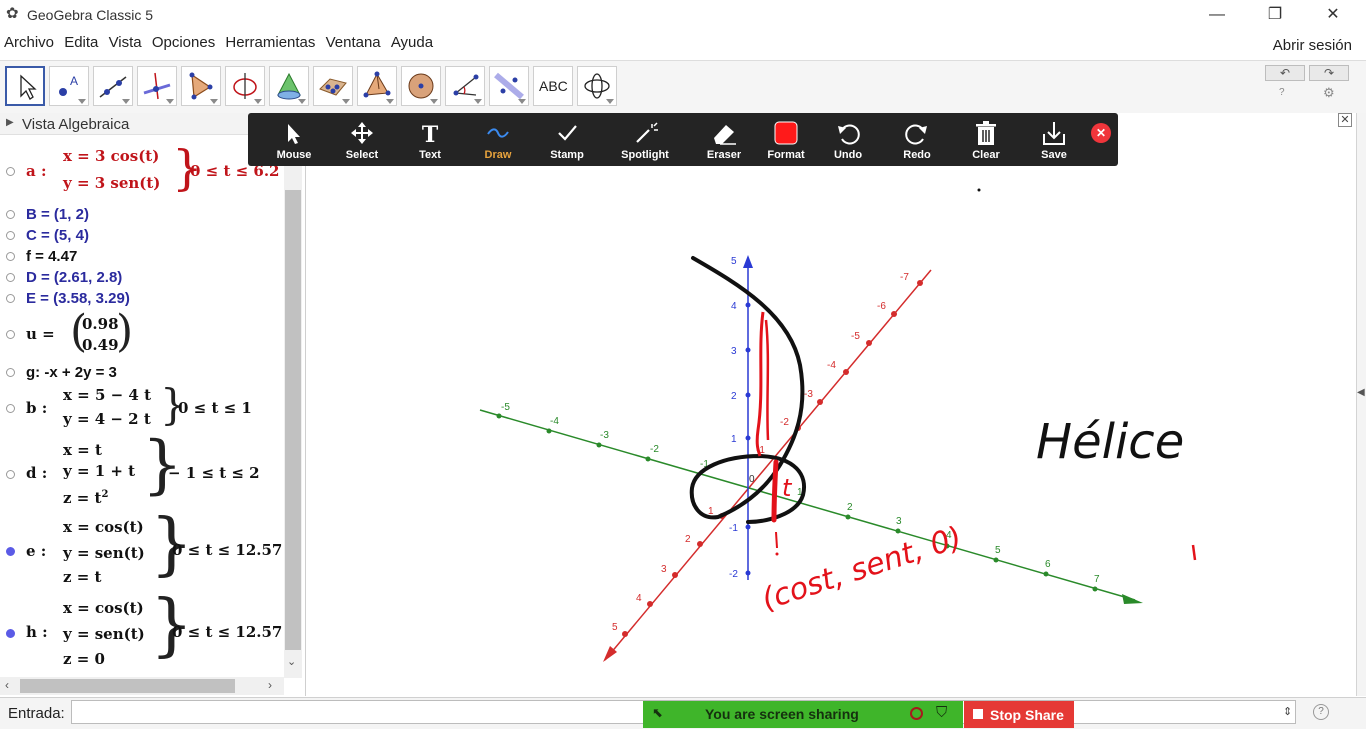  Describe the element at coordinates (862, 568) in the screenshot. I see `handwritten-parametric: (cost, sent, 0)` at that location.